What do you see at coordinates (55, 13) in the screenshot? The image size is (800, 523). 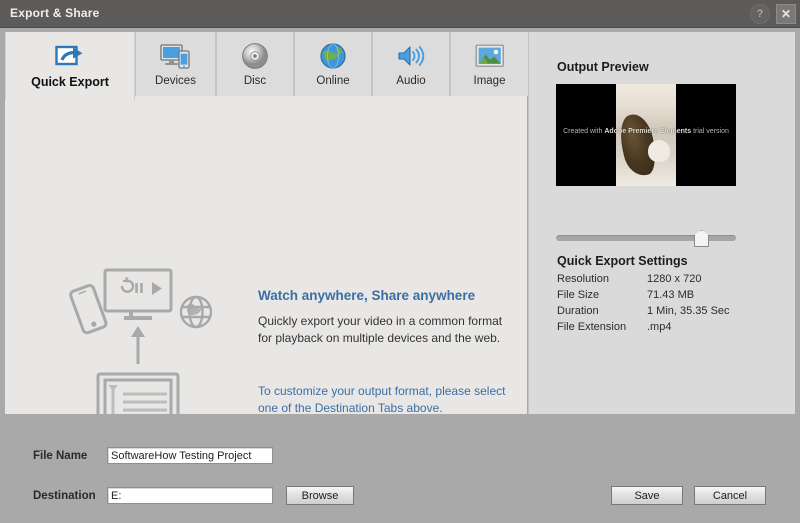 I see `window-title: Export & Share` at bounding box center [55, 13].